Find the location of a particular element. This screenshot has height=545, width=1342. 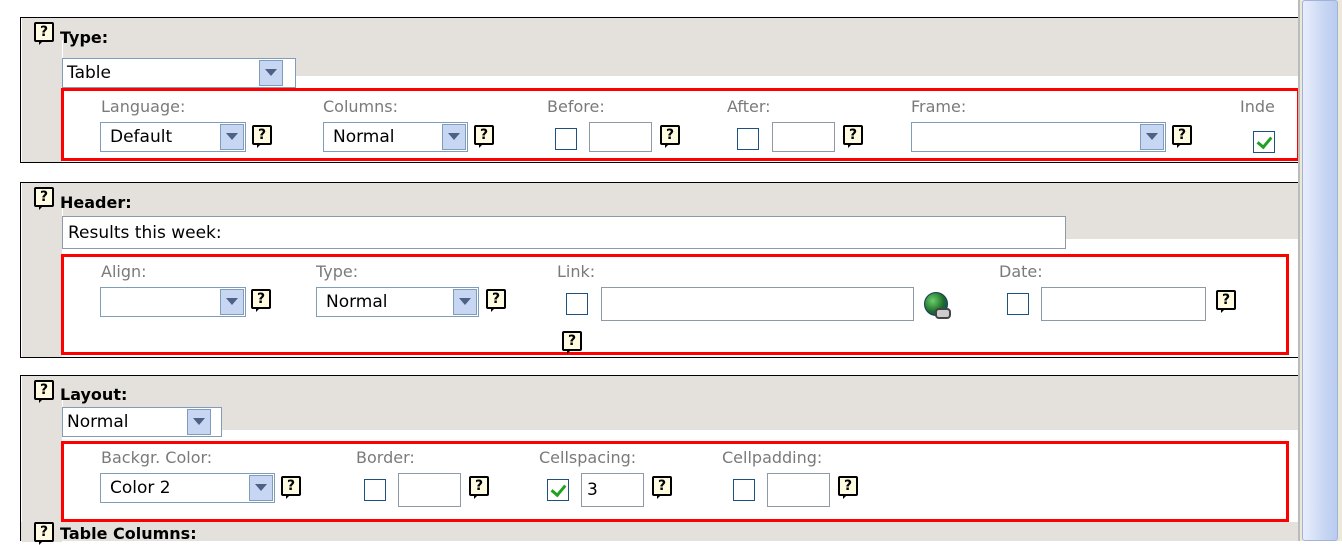

after-label: After: is located at coordinates (749, 106).